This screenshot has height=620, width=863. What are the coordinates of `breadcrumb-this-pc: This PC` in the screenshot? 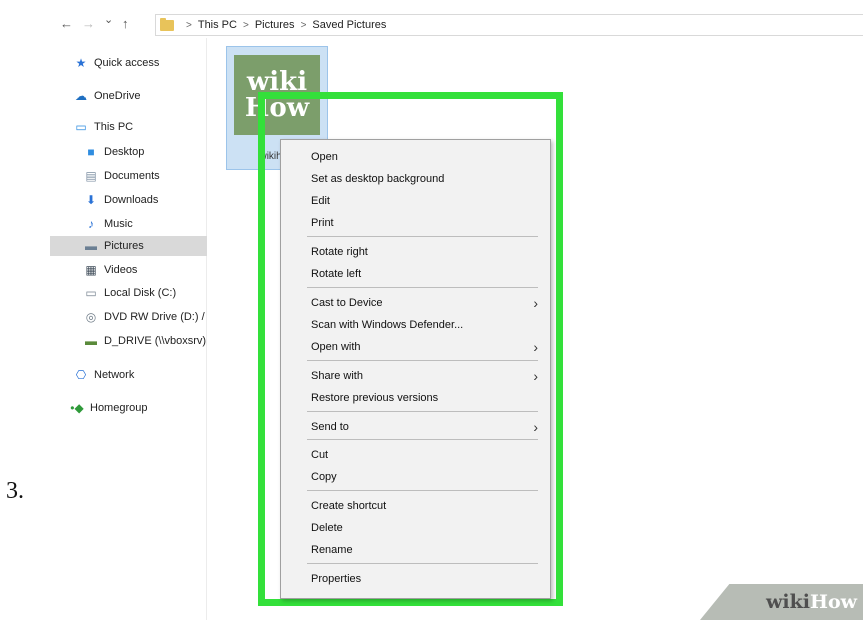 It's located at (217, 25).